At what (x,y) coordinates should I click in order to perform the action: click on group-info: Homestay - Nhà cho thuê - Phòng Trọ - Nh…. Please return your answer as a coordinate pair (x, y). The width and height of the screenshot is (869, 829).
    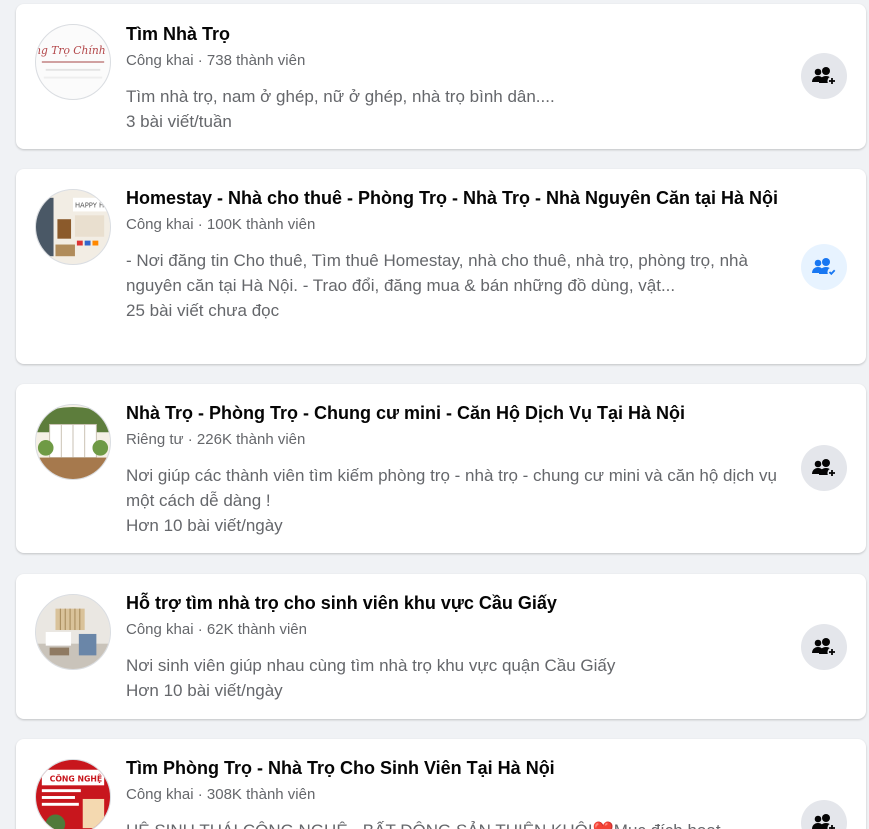
    Looking at the image, I should click on (456, 254).